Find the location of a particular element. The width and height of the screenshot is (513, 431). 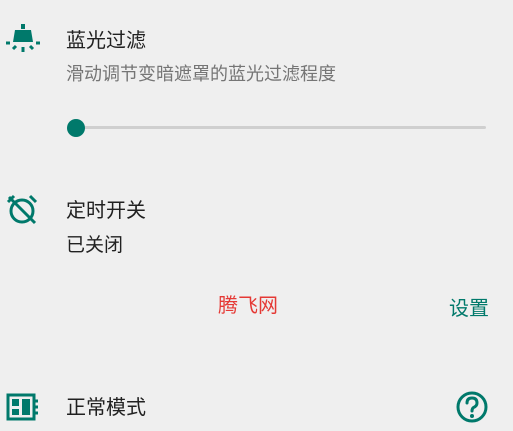

slider-thumb is located at coordinates (76, 128).